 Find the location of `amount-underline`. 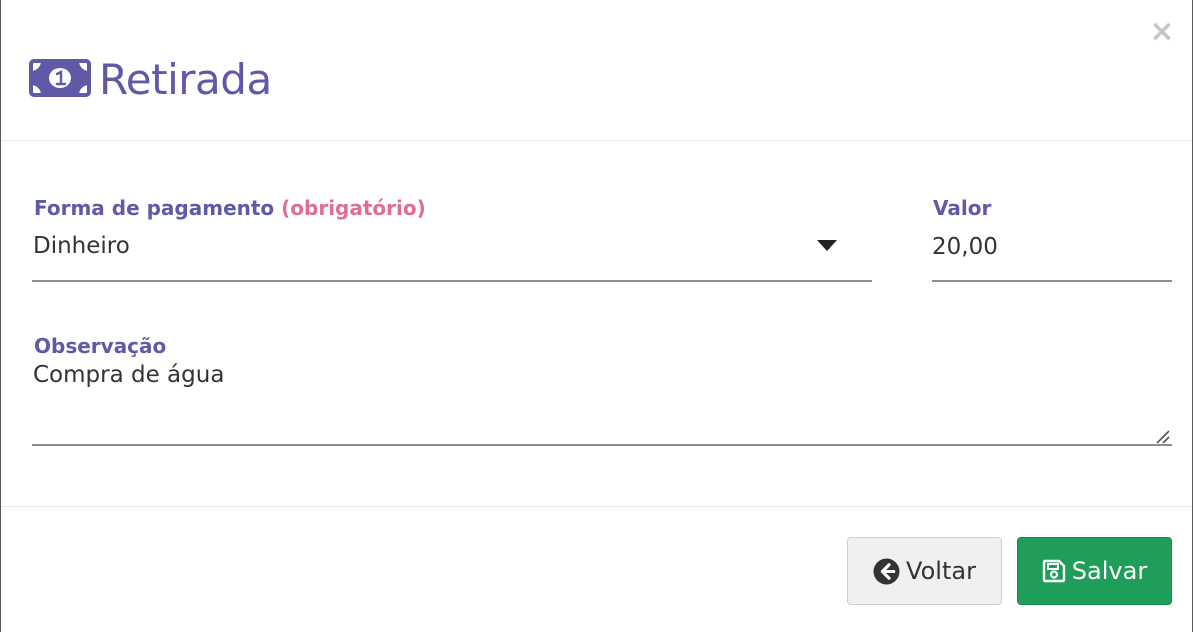

amount-underline is located at coordinates (1052, 281).